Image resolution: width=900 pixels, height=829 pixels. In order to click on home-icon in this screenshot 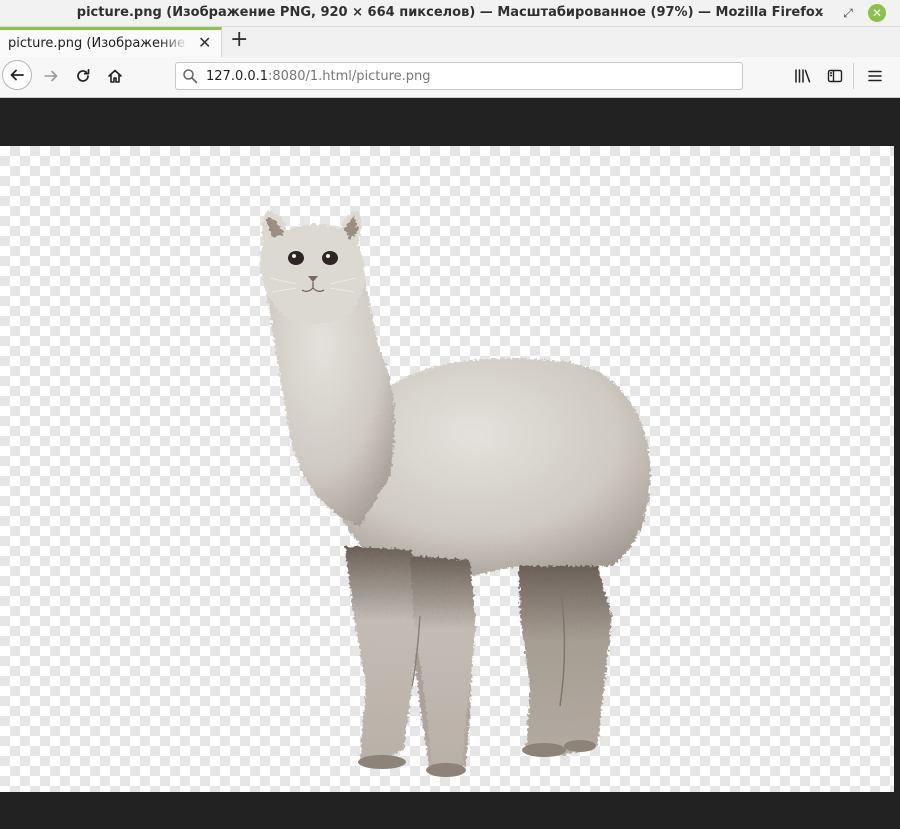, I will do `click(115, 76)`.